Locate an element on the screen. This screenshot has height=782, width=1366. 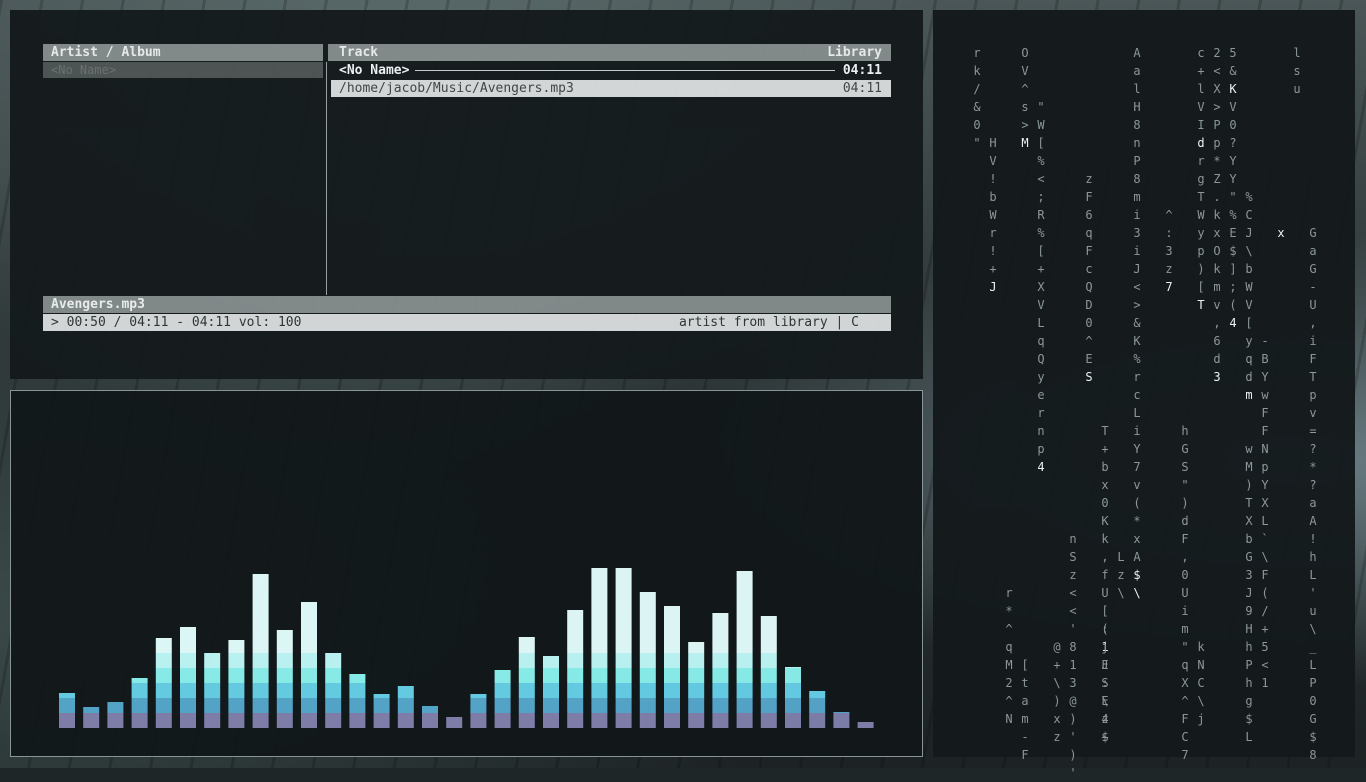
matrix-column: - B Yw F F Np Y X L ` \ F(/ +5 <1 is located at coordinates (1265, 512).